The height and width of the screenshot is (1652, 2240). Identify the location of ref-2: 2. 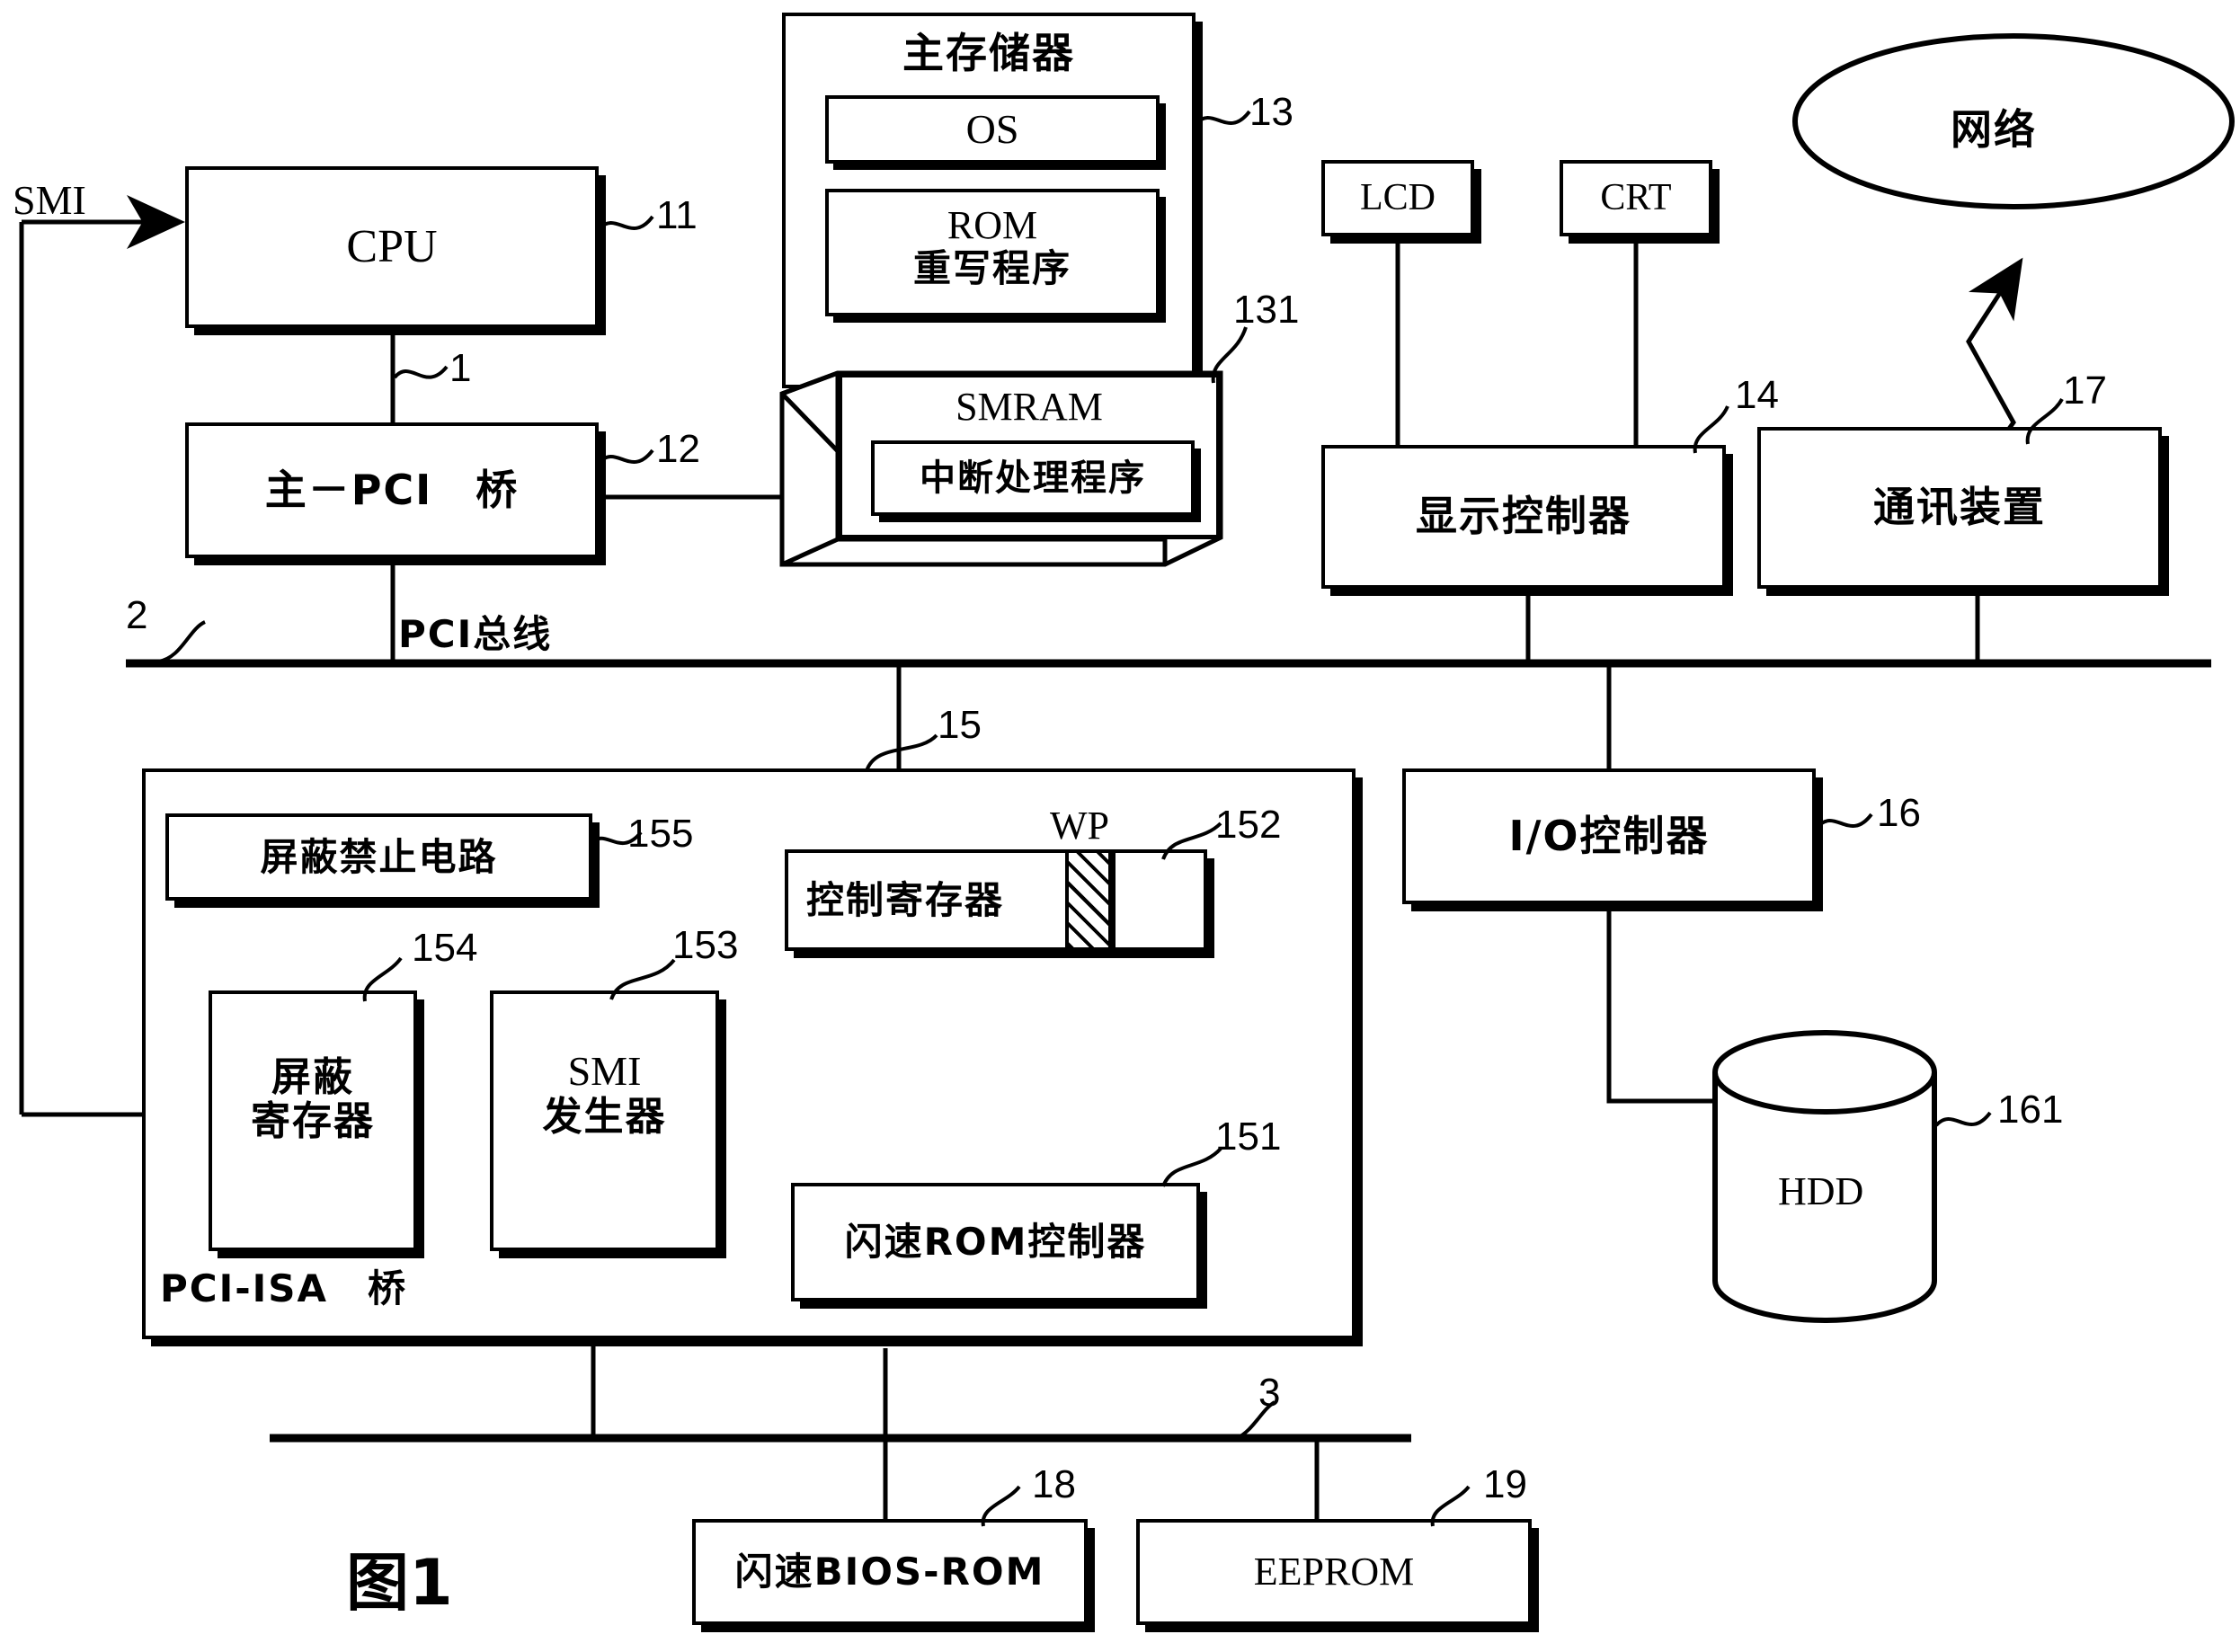
(137, 615).